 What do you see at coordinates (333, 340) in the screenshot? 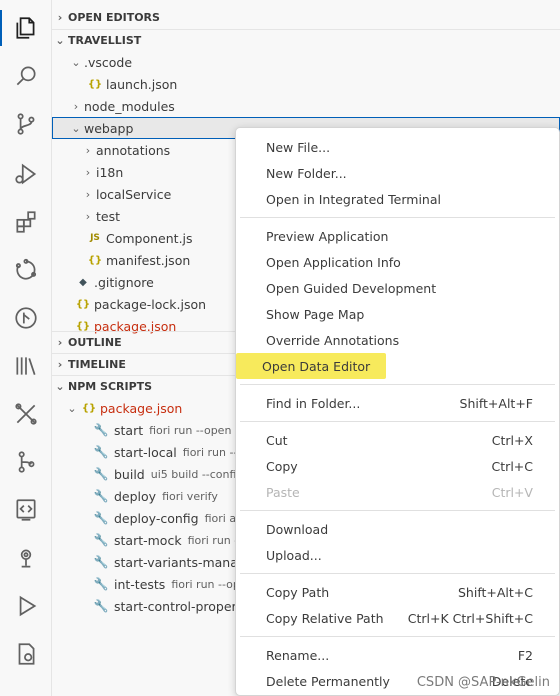
I see `menu-item-label: Override Annotations` at bounding box center [333, 340].